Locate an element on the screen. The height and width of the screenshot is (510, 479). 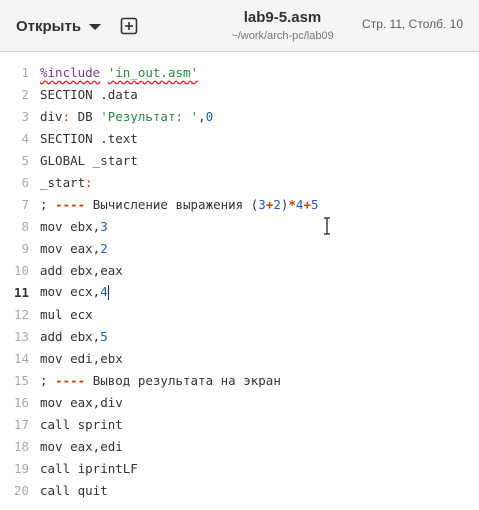
code-token: mov ecx, is located at coordinates (70, 291).